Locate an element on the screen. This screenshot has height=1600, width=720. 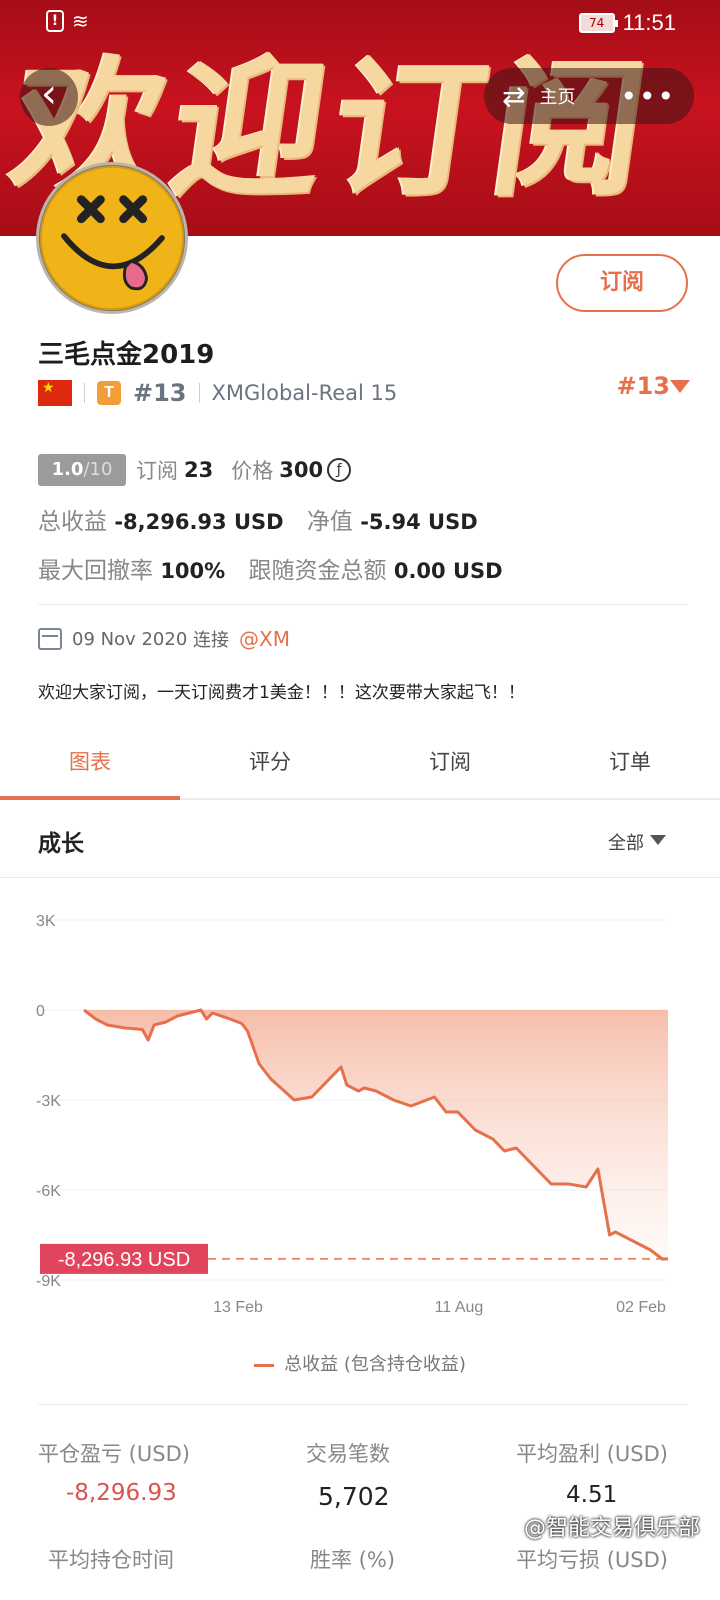
rank-dropdown: #13 is located at coordinates (643, 386).